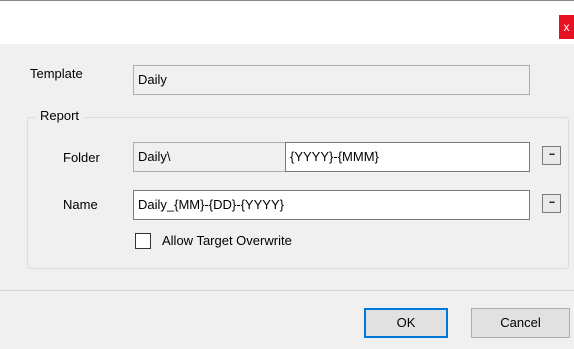 The height and width of the screenshot is (349, 574). I want to click on allow-overwrite-checkbox, so click(143, 241).